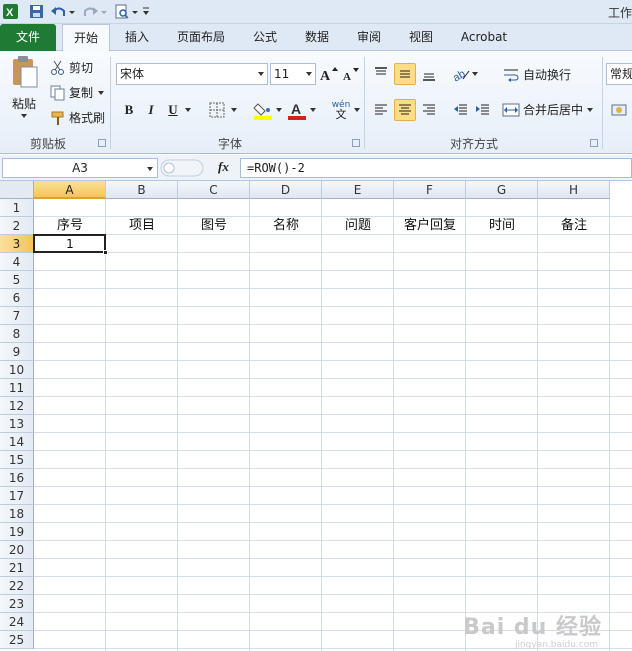  What do you see at coordinates (430, 190) in the screenshot?
I see `column-header-f: F` at bounding box center [430, 190].